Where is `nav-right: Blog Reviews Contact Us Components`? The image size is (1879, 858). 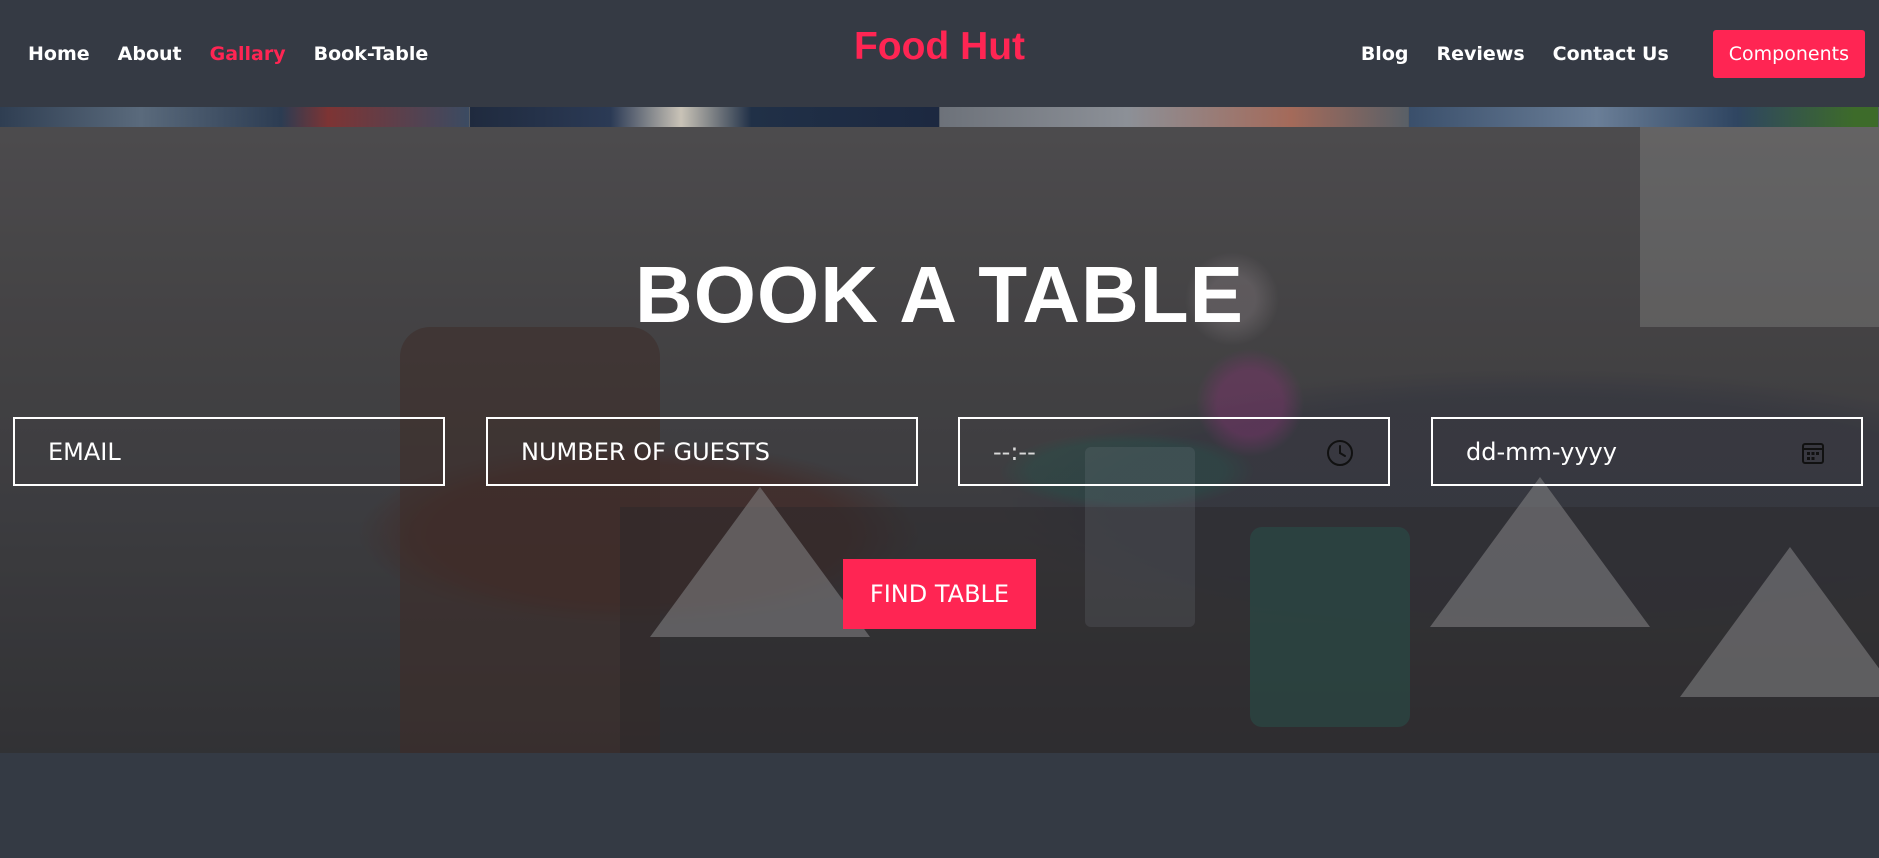
nav-right: Blog Reviews Contact Us Components is located at coordinates (1599, 53).